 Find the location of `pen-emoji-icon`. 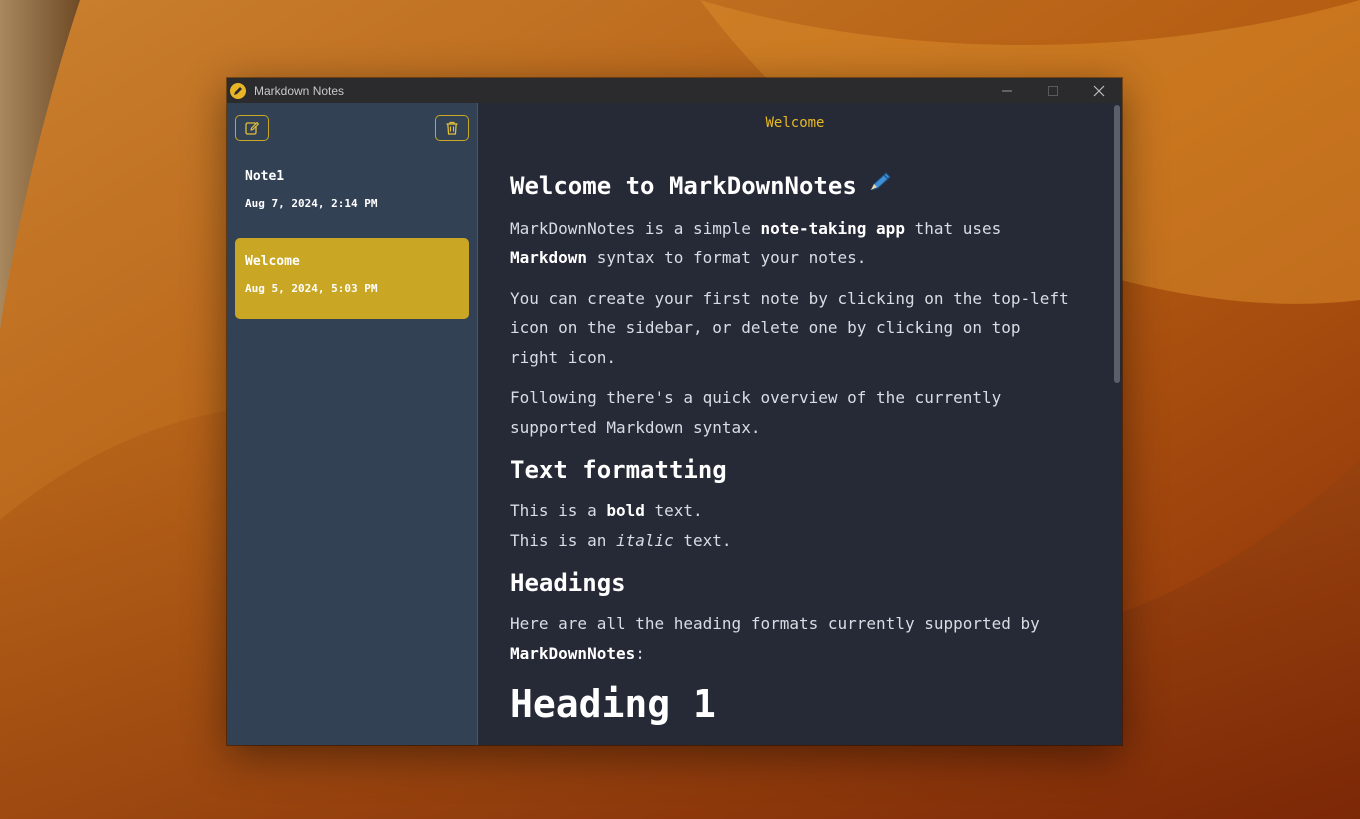

pen-emoji-icon is located at coordinates (879, 187).